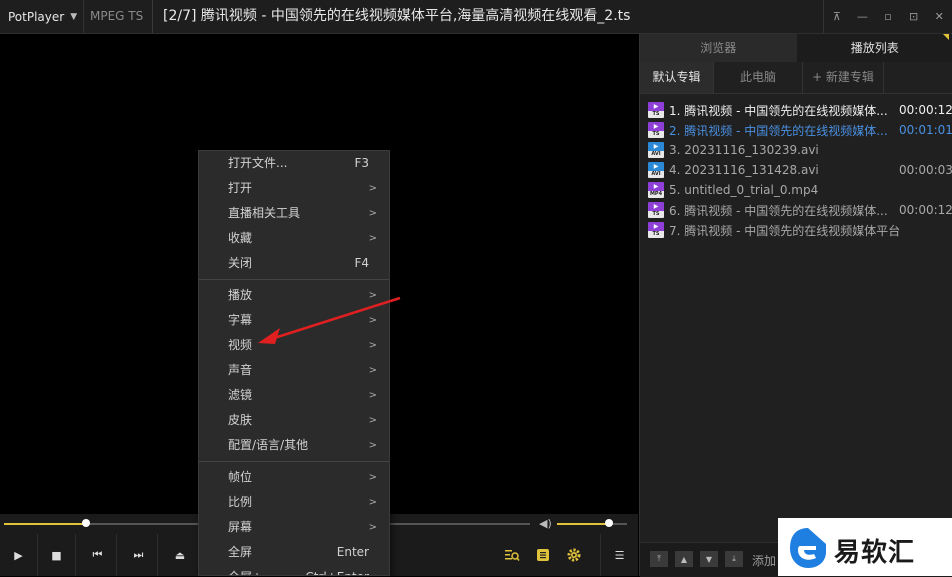 The height and width of the screenshot is (577, 952). What do you see at coordinates (718, 48) in the screenshot?
I see `tab-browser: 浏览器` at bounding box center [718, 48].